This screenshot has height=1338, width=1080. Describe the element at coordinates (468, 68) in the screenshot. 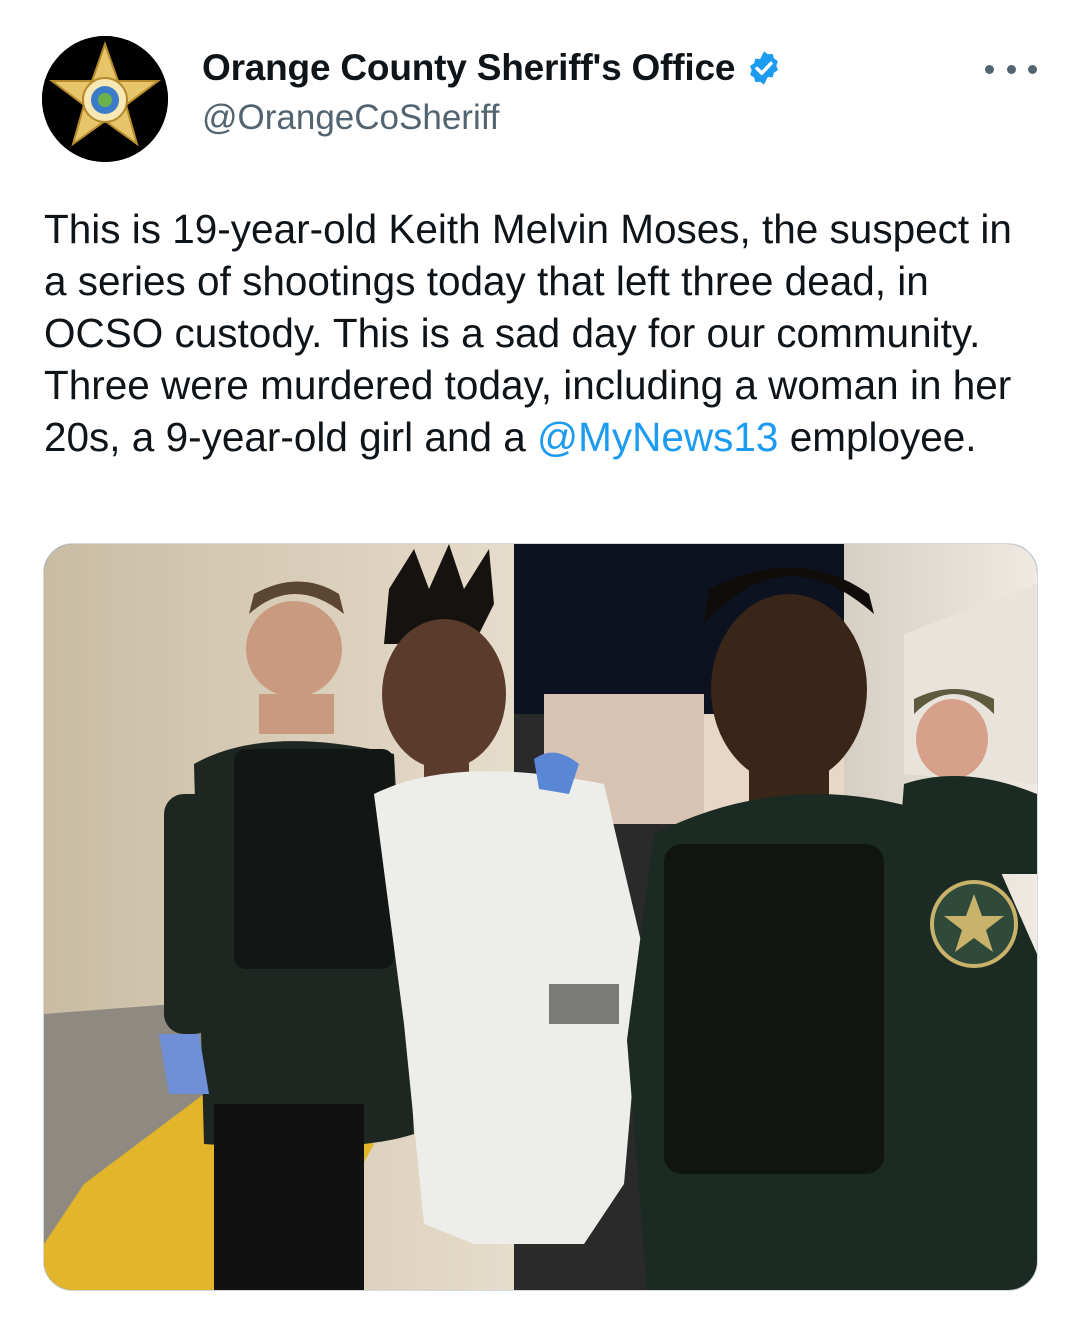

I see `author-display-name: Orange County Sheriff's Office` at that location.